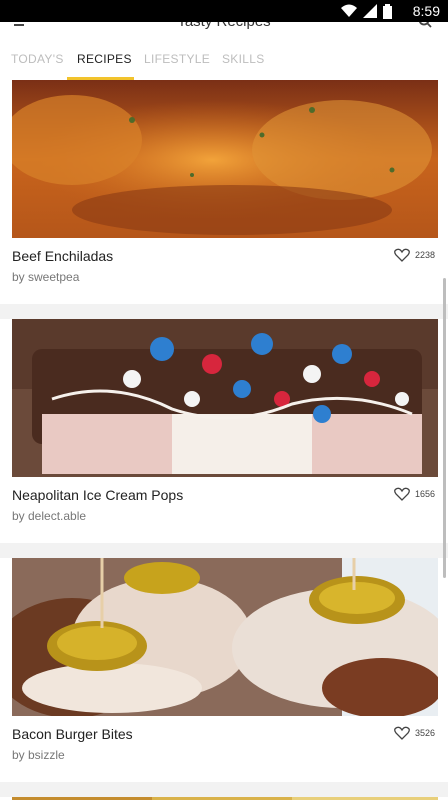 Image resolution: width=448 pixels, height=800 pixels. I want to click on search-icon, so click(425, 25).